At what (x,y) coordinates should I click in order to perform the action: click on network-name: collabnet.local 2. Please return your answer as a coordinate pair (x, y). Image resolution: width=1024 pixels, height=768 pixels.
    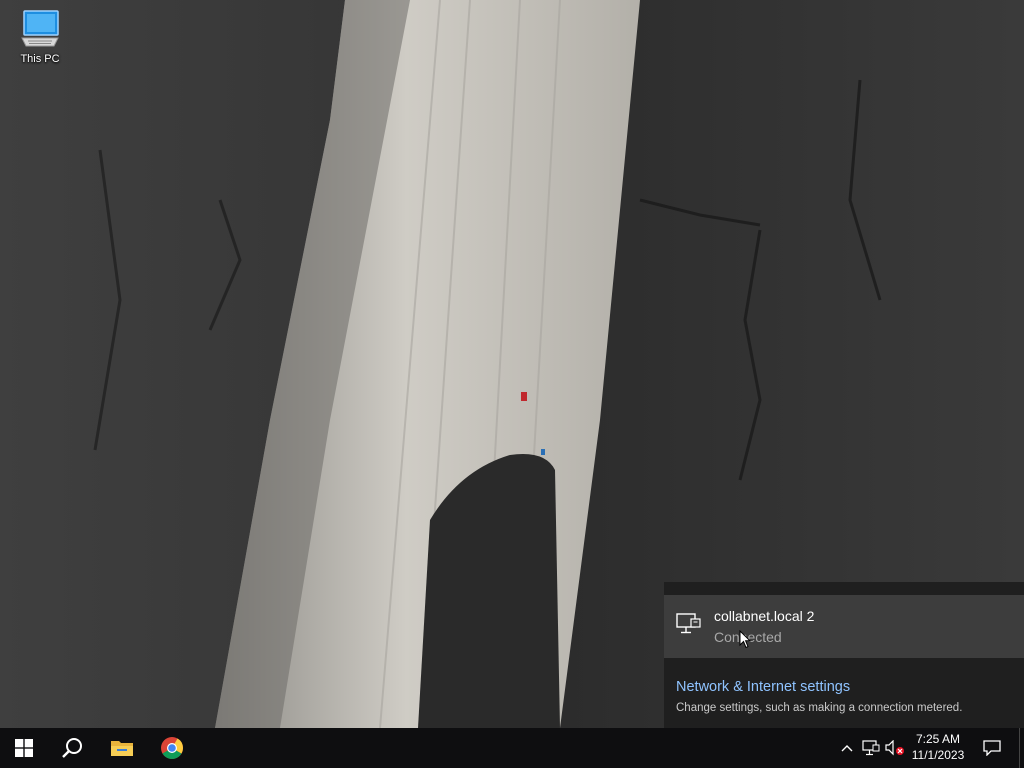
    Looking at the image, I should click on (764, 616).